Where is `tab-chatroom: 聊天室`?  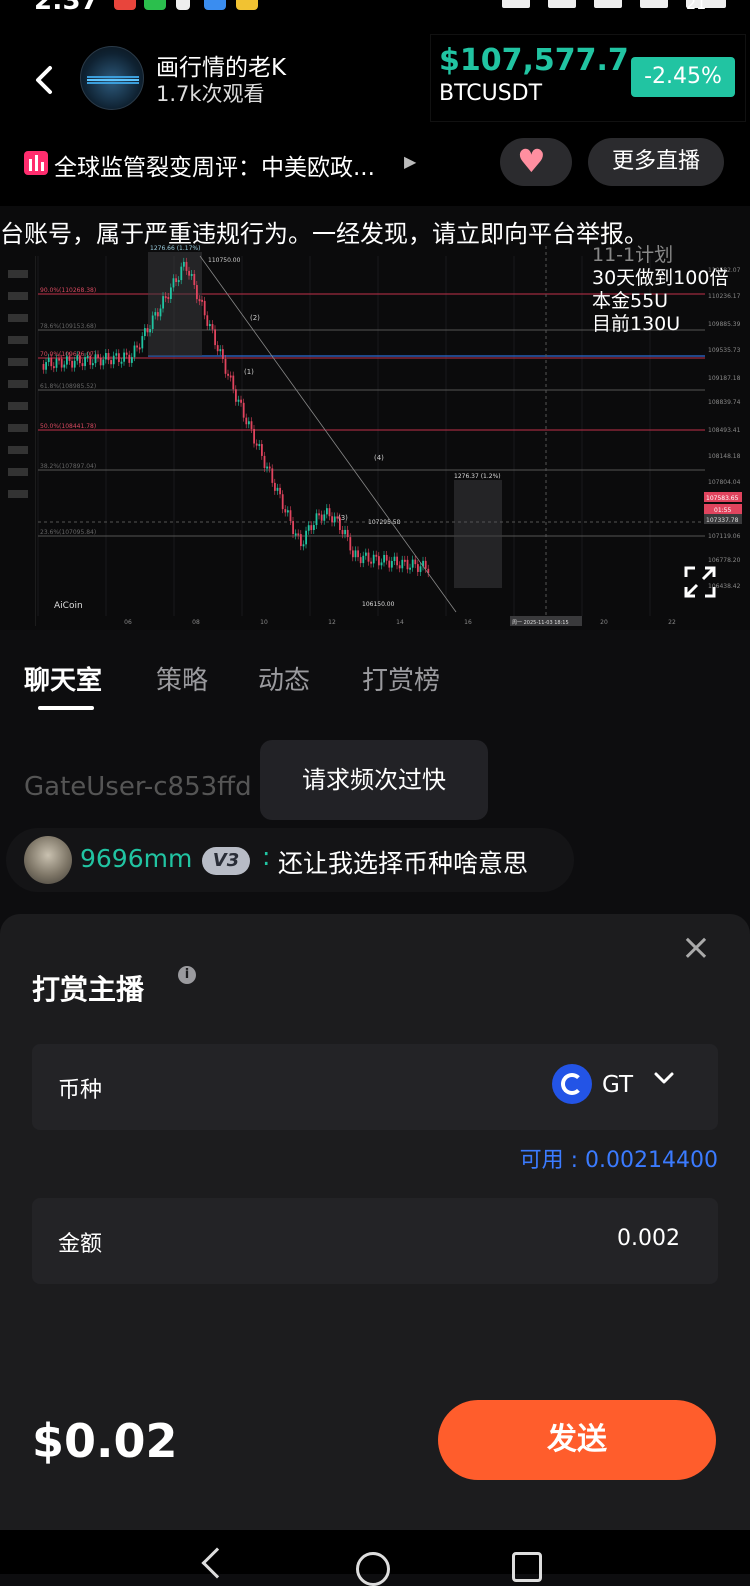
tab-chatroom: 聊天室 is located at coordinates (63, 678).